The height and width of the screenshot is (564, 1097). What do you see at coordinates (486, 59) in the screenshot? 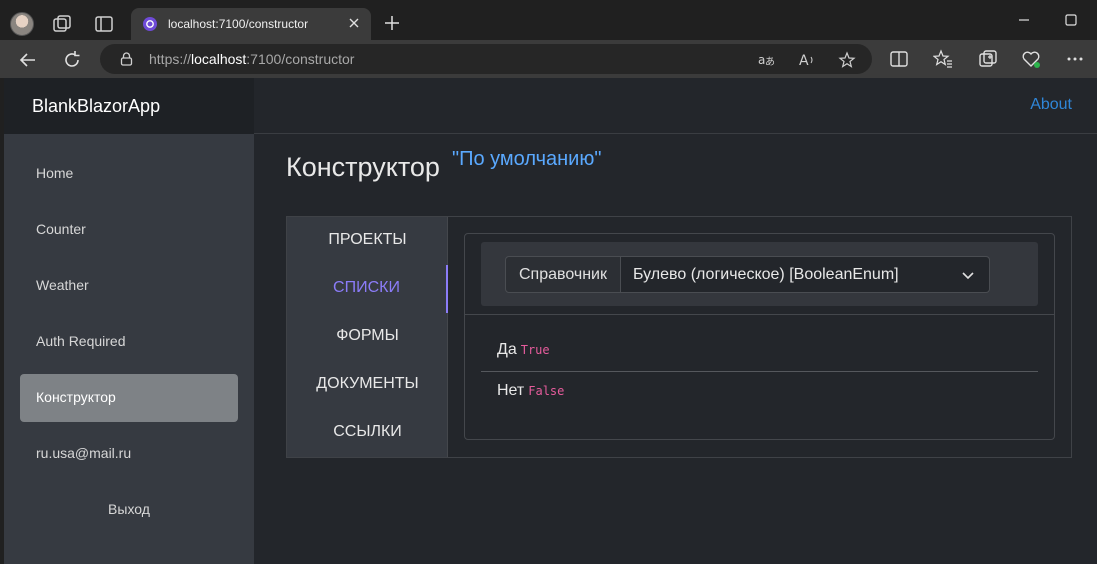
I see `address-bar: https://localhost:7100/constructor a あ A` at bounding box center [486, 59].